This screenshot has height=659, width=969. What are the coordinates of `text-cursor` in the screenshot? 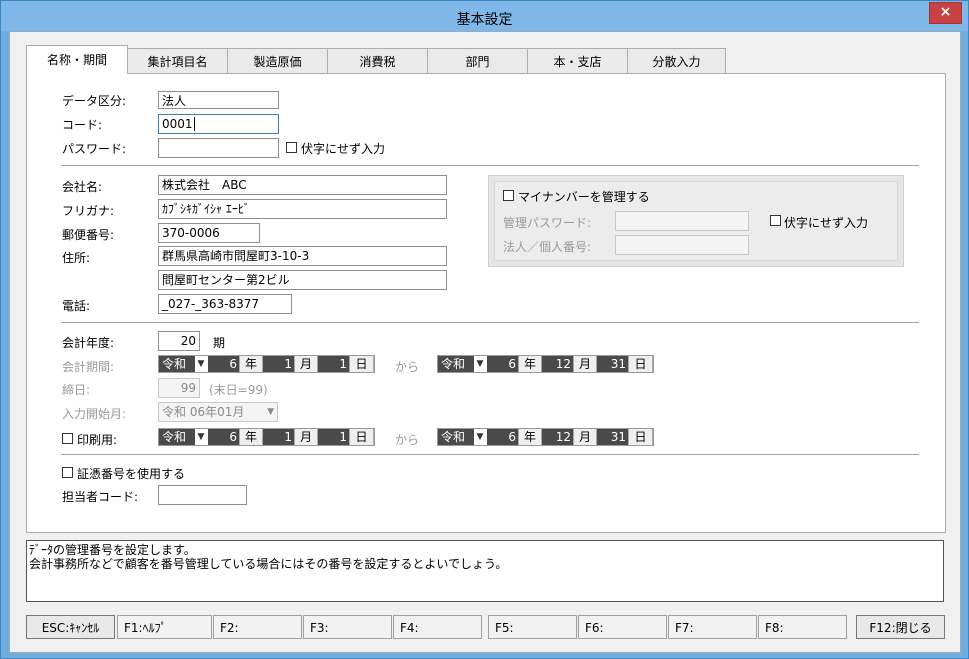 It's located at (194, 124).